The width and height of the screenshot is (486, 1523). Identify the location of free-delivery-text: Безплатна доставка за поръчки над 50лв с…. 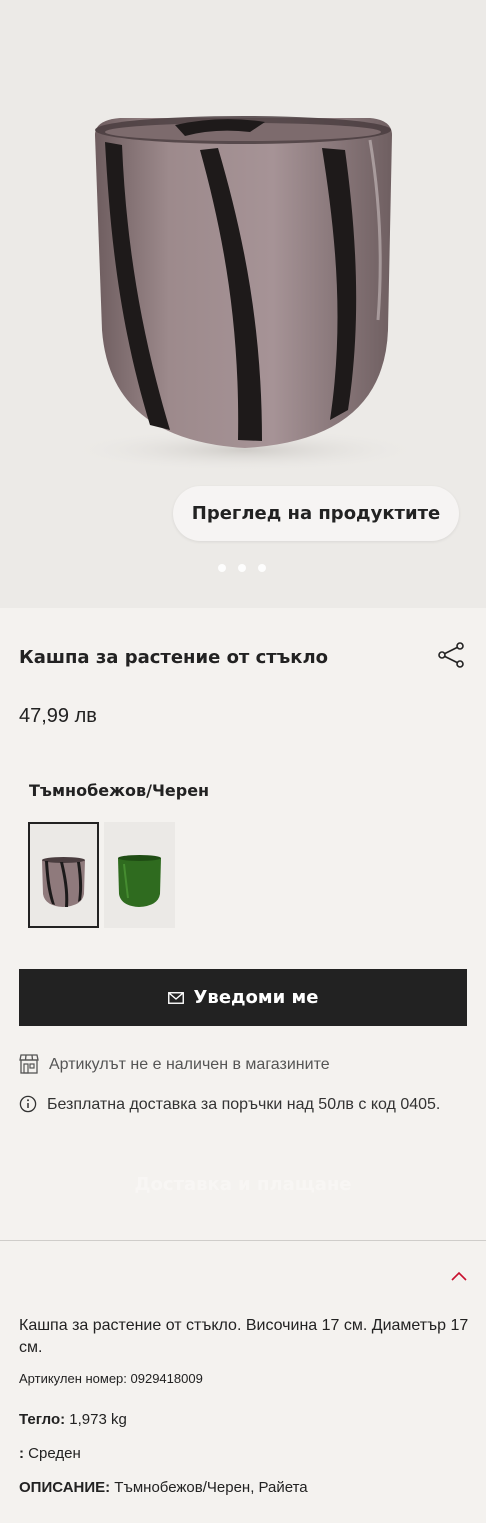
(244, 1104).